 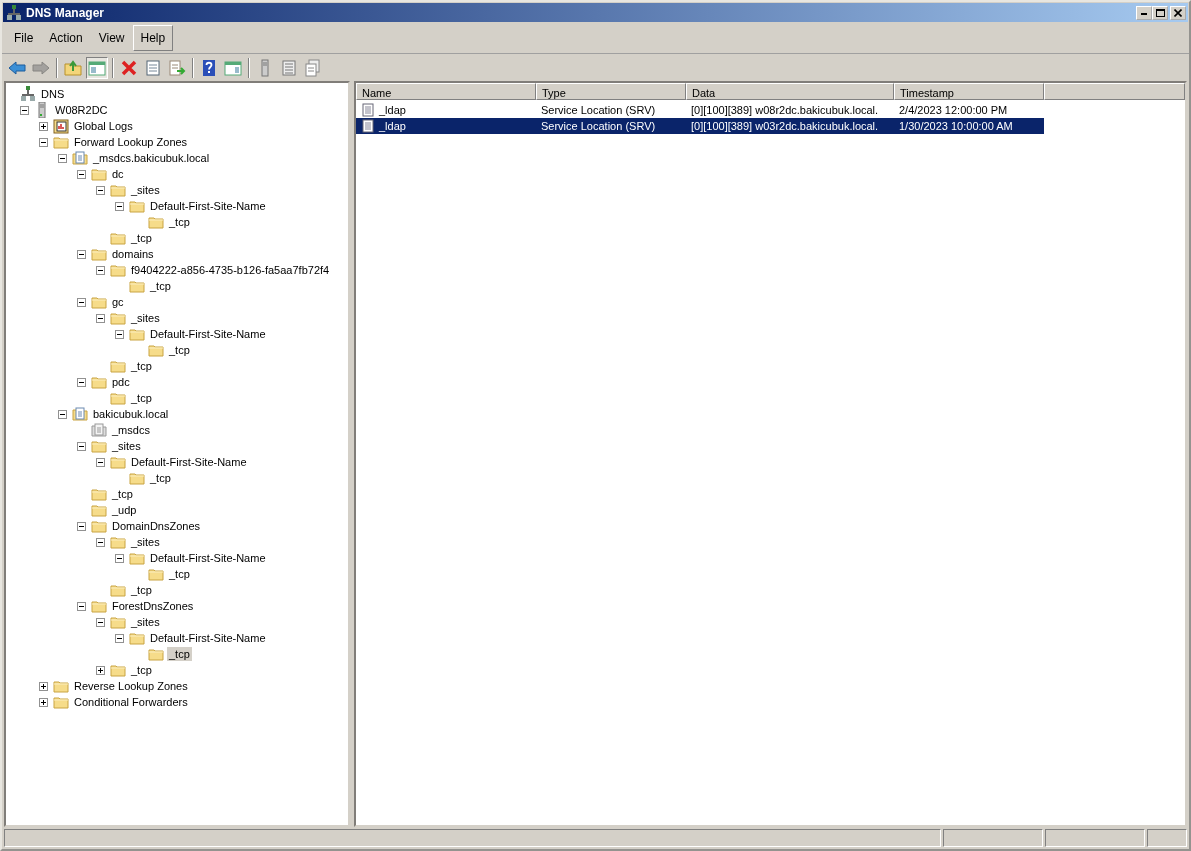 What do you see at coordinates (953, 110) in the screenshot?
I see `table-cell-text: 2/4/2023 12:00:00 PM` at bounding box center [953, 110].